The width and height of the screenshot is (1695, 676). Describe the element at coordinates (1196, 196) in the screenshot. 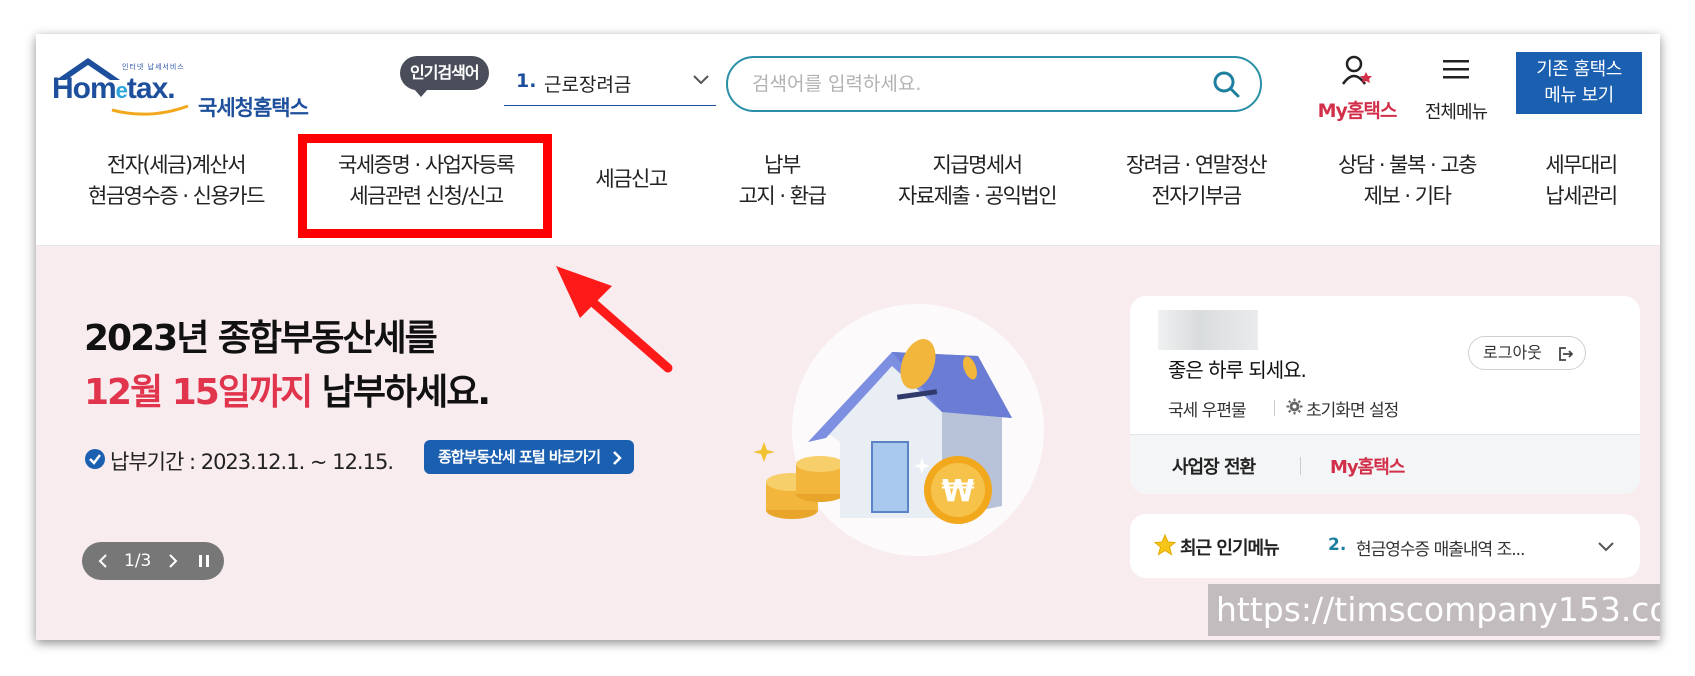

I see `gnb-line2: 전자기부금` at that location.